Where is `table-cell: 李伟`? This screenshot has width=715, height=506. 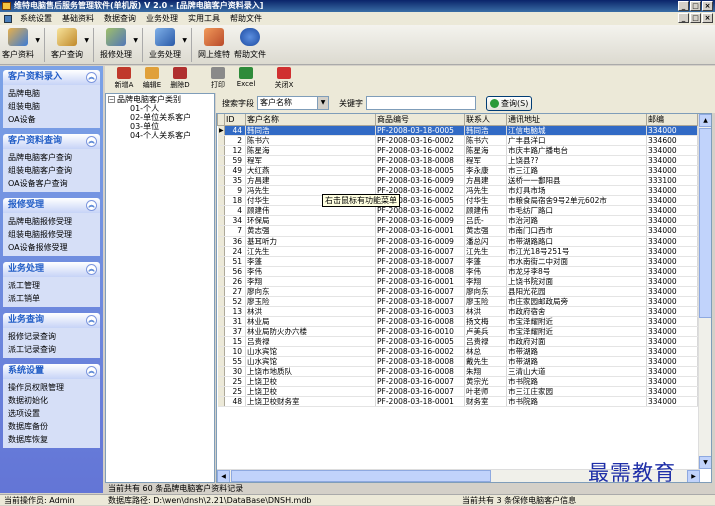 table-cell: 李伟 is located at coordinates (485, 271).